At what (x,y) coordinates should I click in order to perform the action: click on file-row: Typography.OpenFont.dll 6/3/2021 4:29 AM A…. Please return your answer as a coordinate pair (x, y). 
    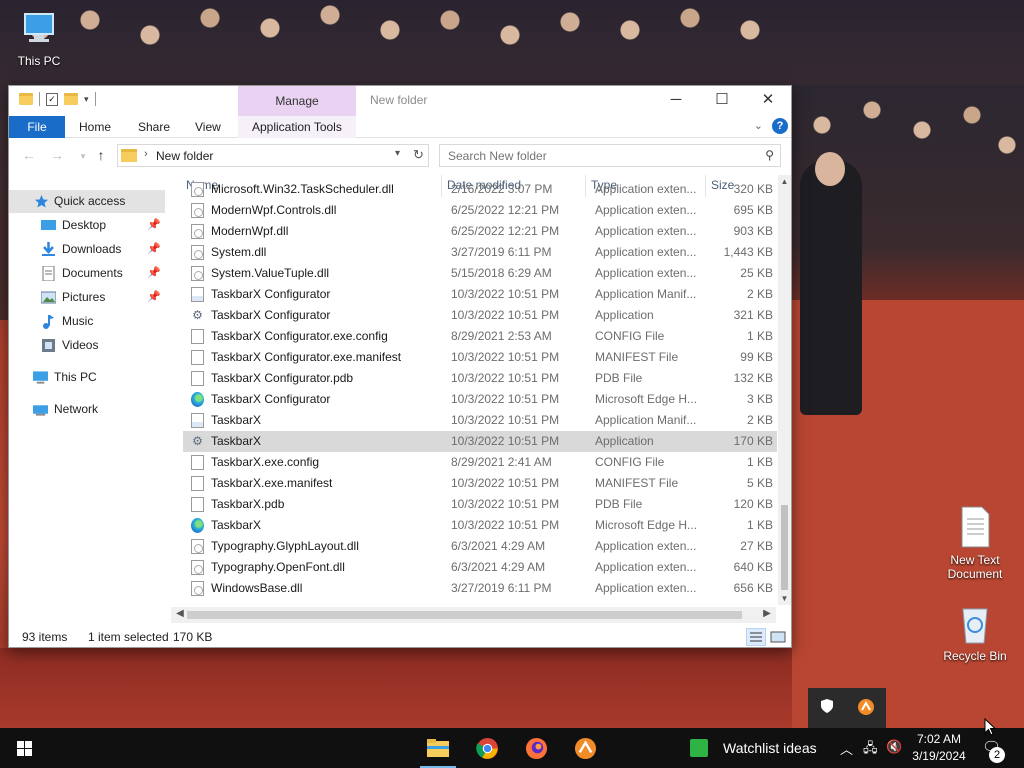
    Looking at the image, I should click on (480, 567).